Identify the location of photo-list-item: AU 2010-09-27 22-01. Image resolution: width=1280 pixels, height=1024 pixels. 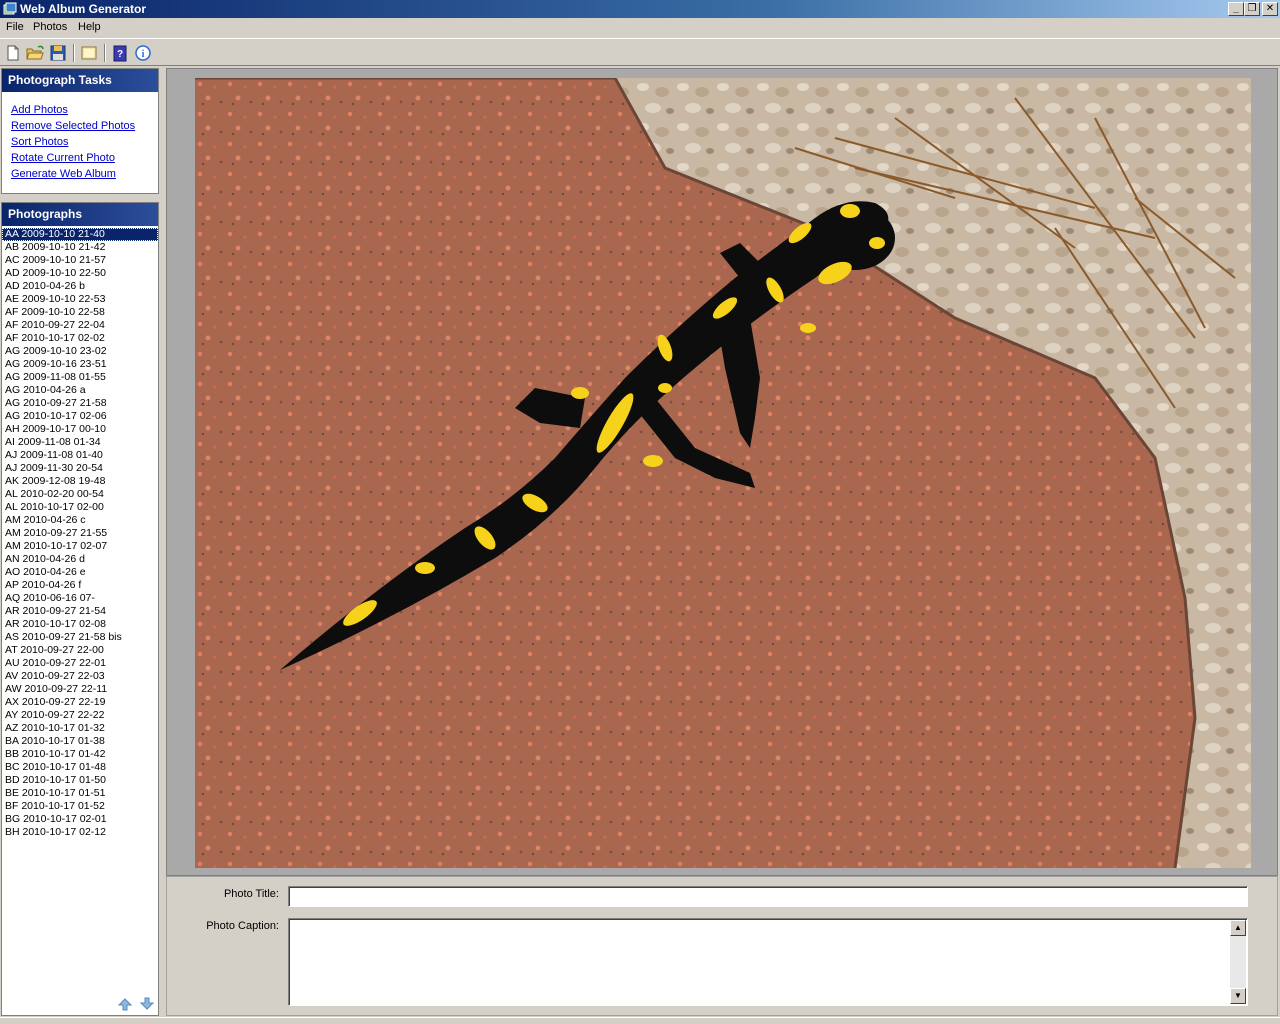
(80, 663).